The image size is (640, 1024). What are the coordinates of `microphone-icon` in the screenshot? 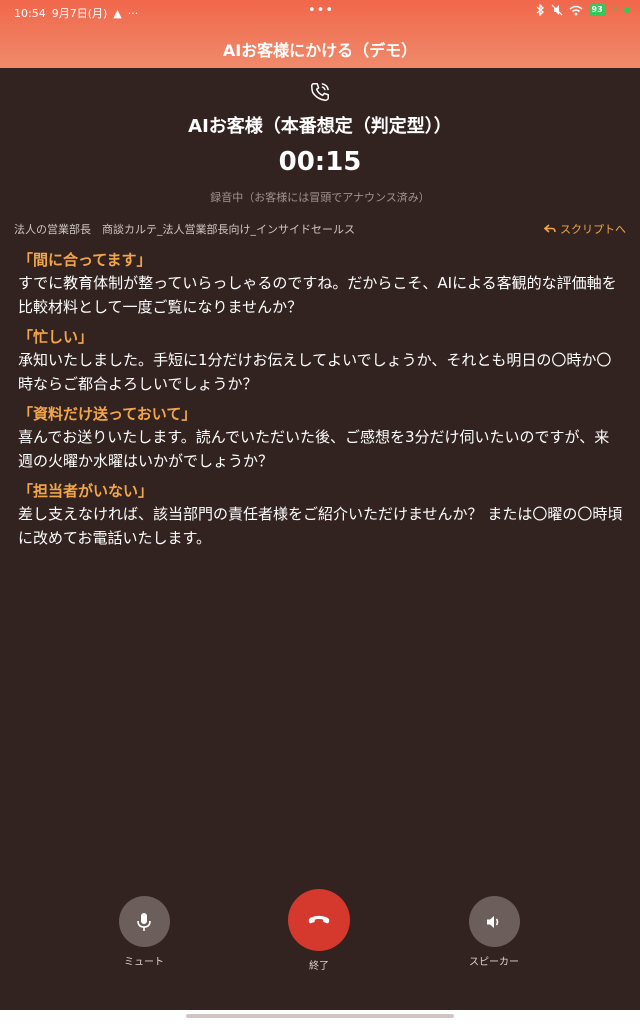 It's located at (144, 921).